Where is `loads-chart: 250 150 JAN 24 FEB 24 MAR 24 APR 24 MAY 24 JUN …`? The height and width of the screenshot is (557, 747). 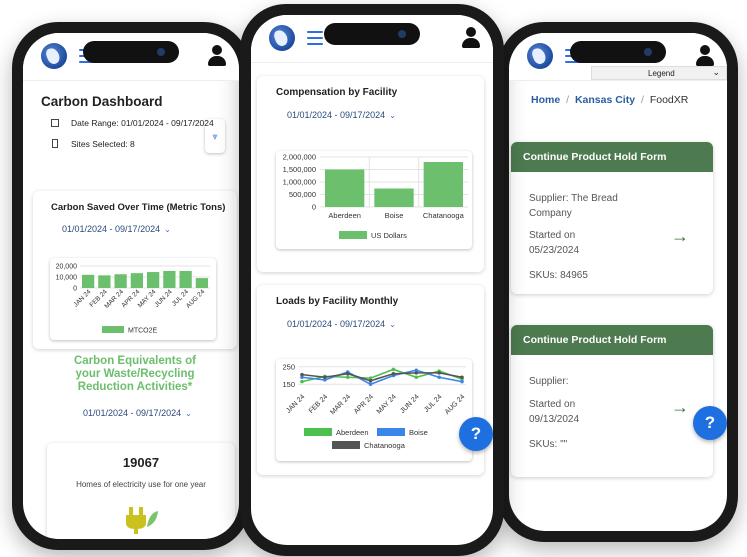 loads-chart: 250 150 JAN 24 FEB 24 MAR 24 APR 24 MAY 24 JUN … is located at coordinates (374, 410).